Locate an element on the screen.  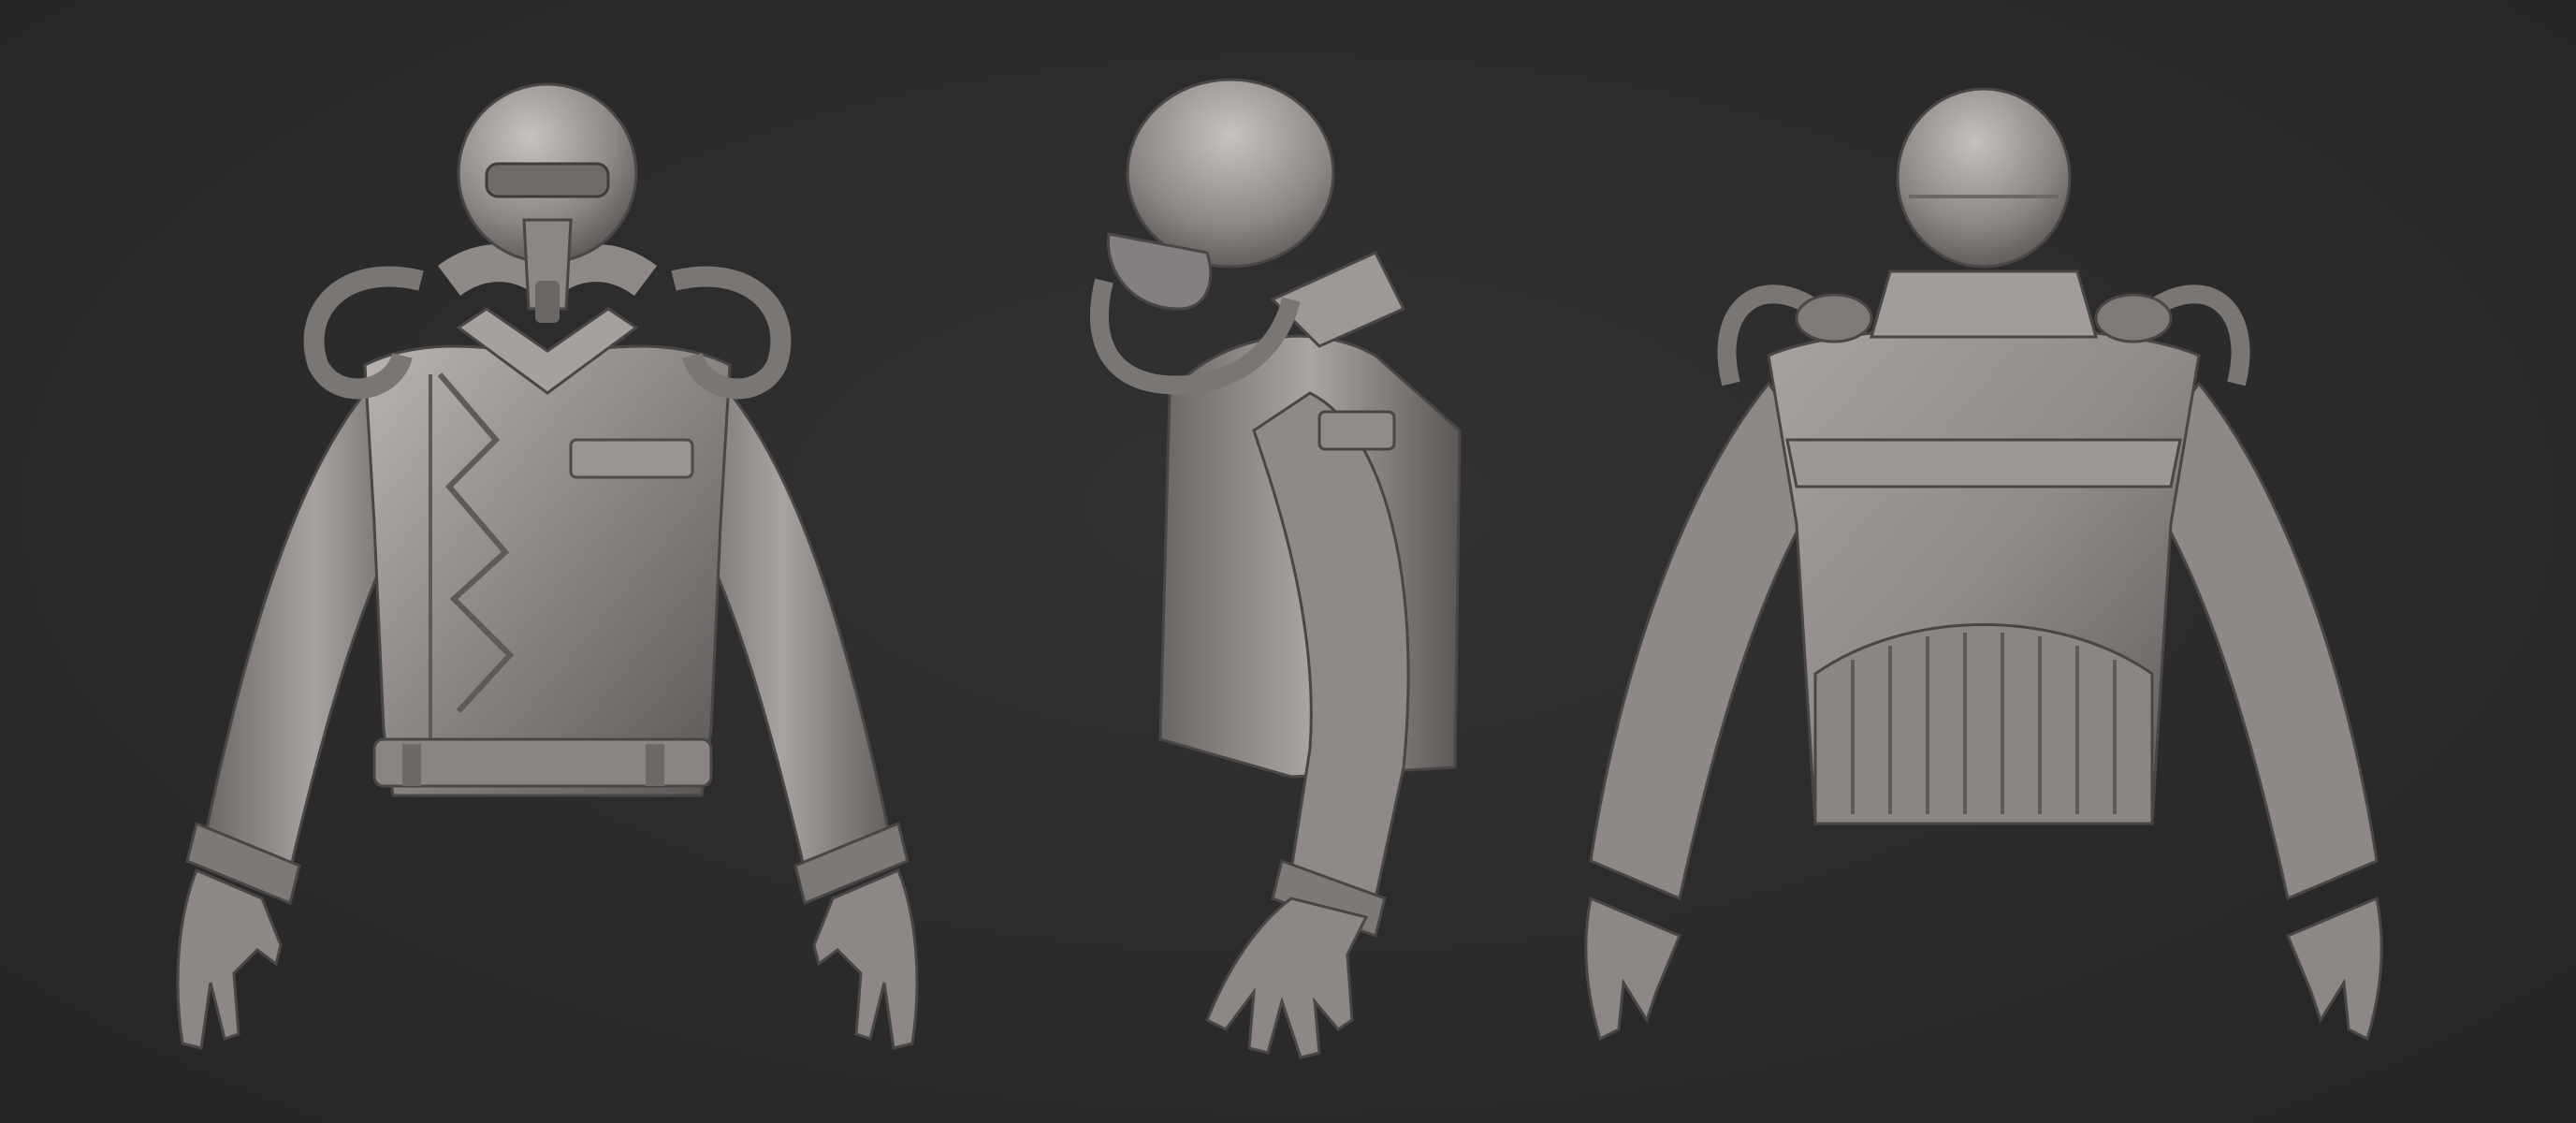
jacket-torso is located at coordinates (547, 570).